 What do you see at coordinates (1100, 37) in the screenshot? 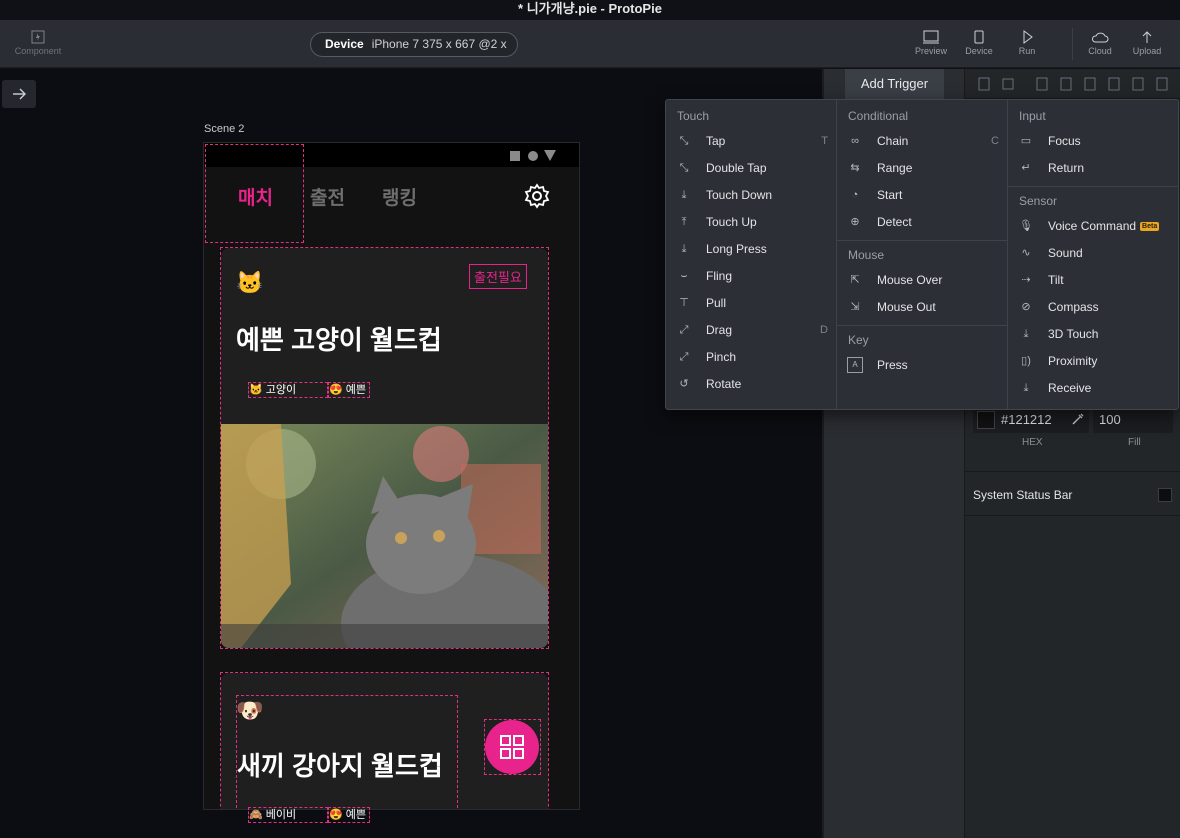
I see `cloud-icon` at bounding box center [1100, 37].